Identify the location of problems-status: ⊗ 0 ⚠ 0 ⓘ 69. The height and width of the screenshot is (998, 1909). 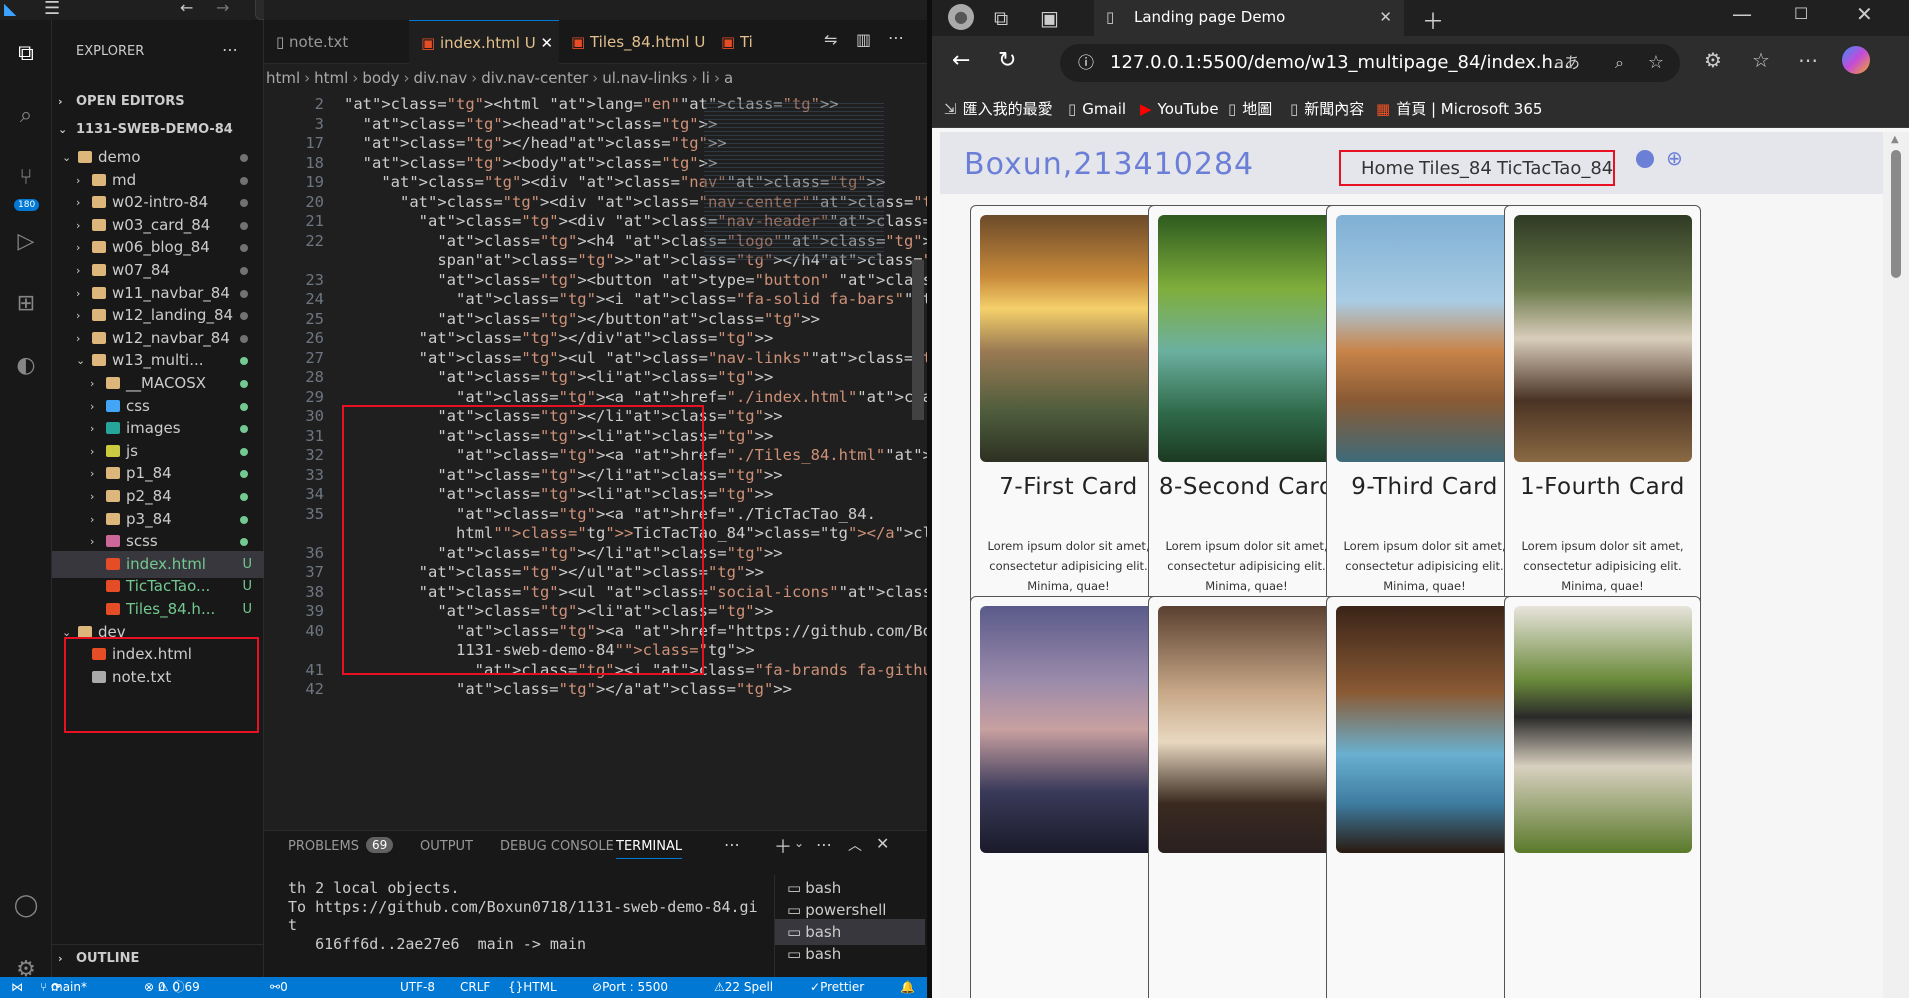
(172, 987).